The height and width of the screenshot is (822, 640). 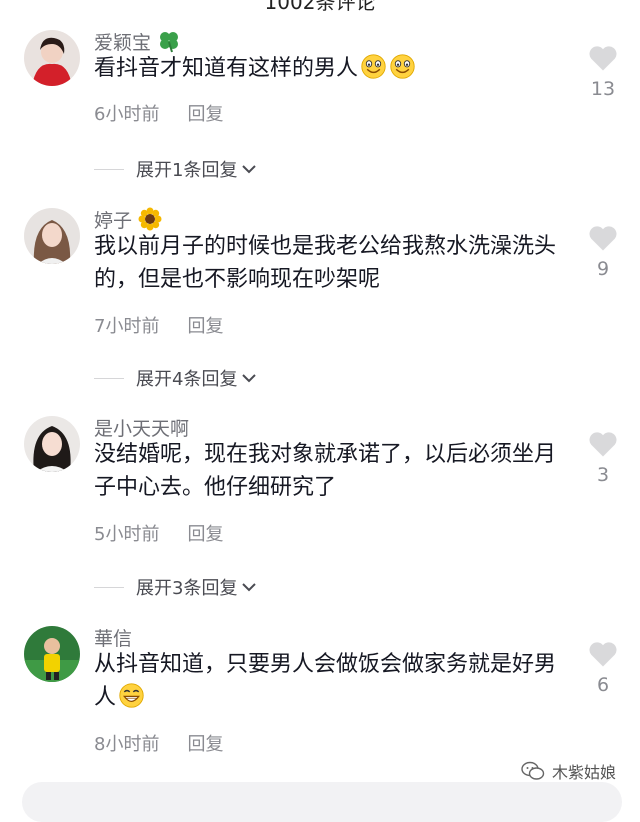 I want to click on like-count: 13, so click(x=603, y=89).